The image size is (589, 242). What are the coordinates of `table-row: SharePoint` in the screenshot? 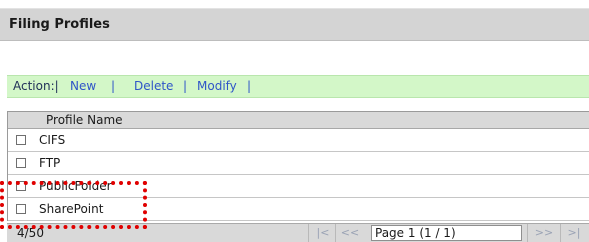 It's located at (298, 209).